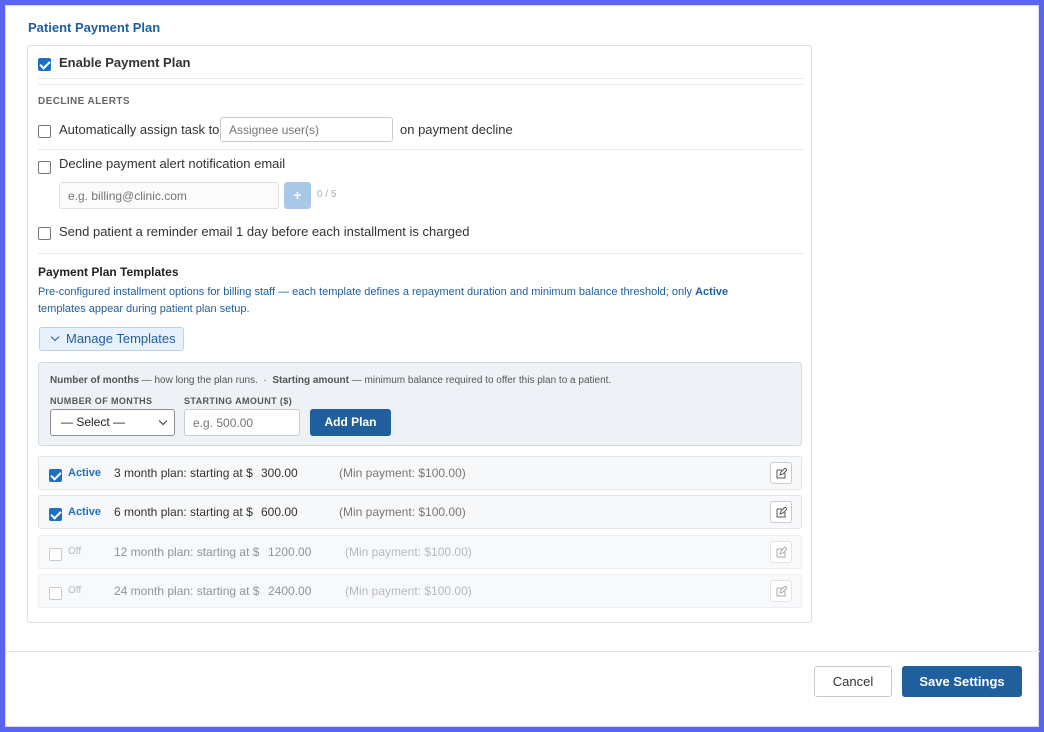 The width and height of the screenshot is (1044, 732). I want to click on plan-description: 3 month plan: starting at $, so click(183, 473).